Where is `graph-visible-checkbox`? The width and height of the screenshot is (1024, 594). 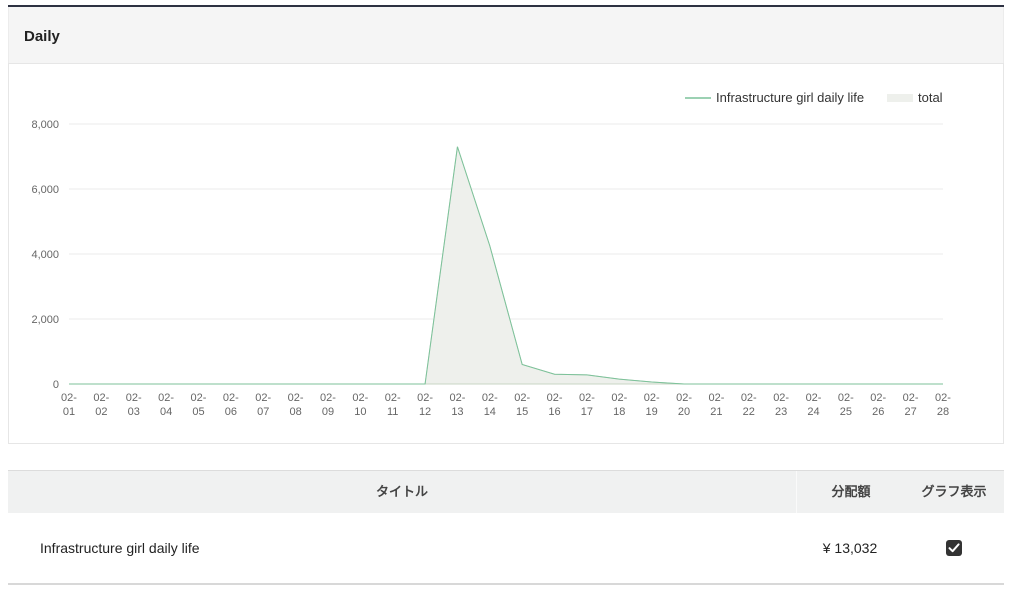
graph-visible-checkbox is located at coordinates (954, 547).